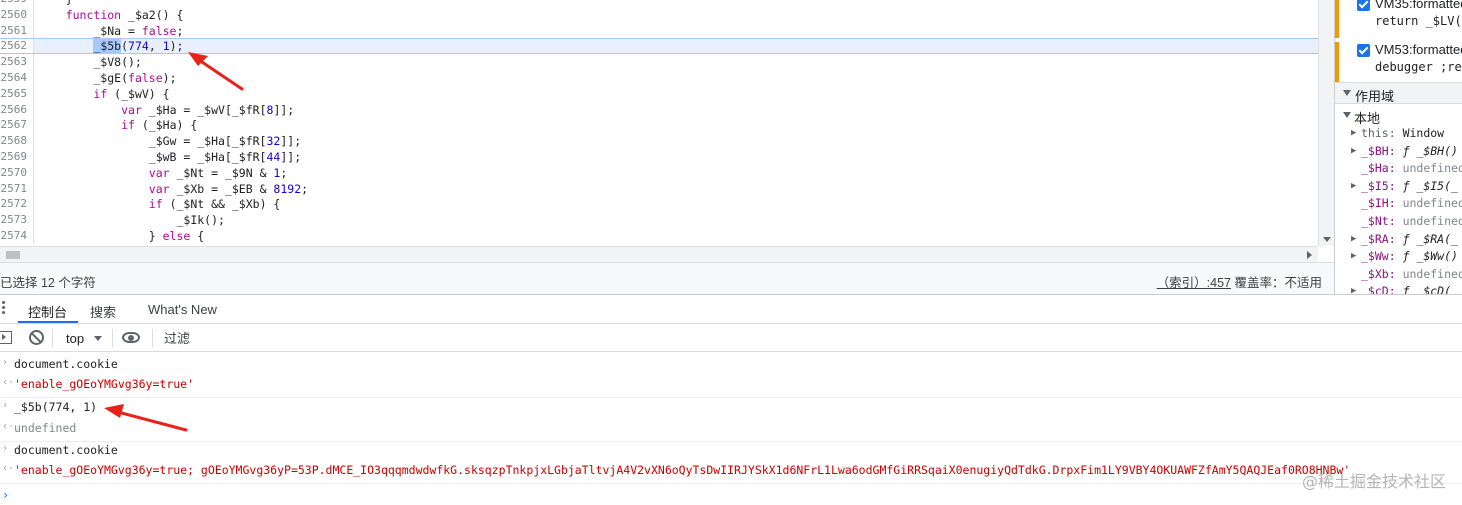 The height and width of the screenshot is (505, 1462). What do you see at coordinates (1398, 62) in the screenshot?
I see `breakpoint-item: VM53:formatted debugger ;ret` at bounding box center [1398, 62].